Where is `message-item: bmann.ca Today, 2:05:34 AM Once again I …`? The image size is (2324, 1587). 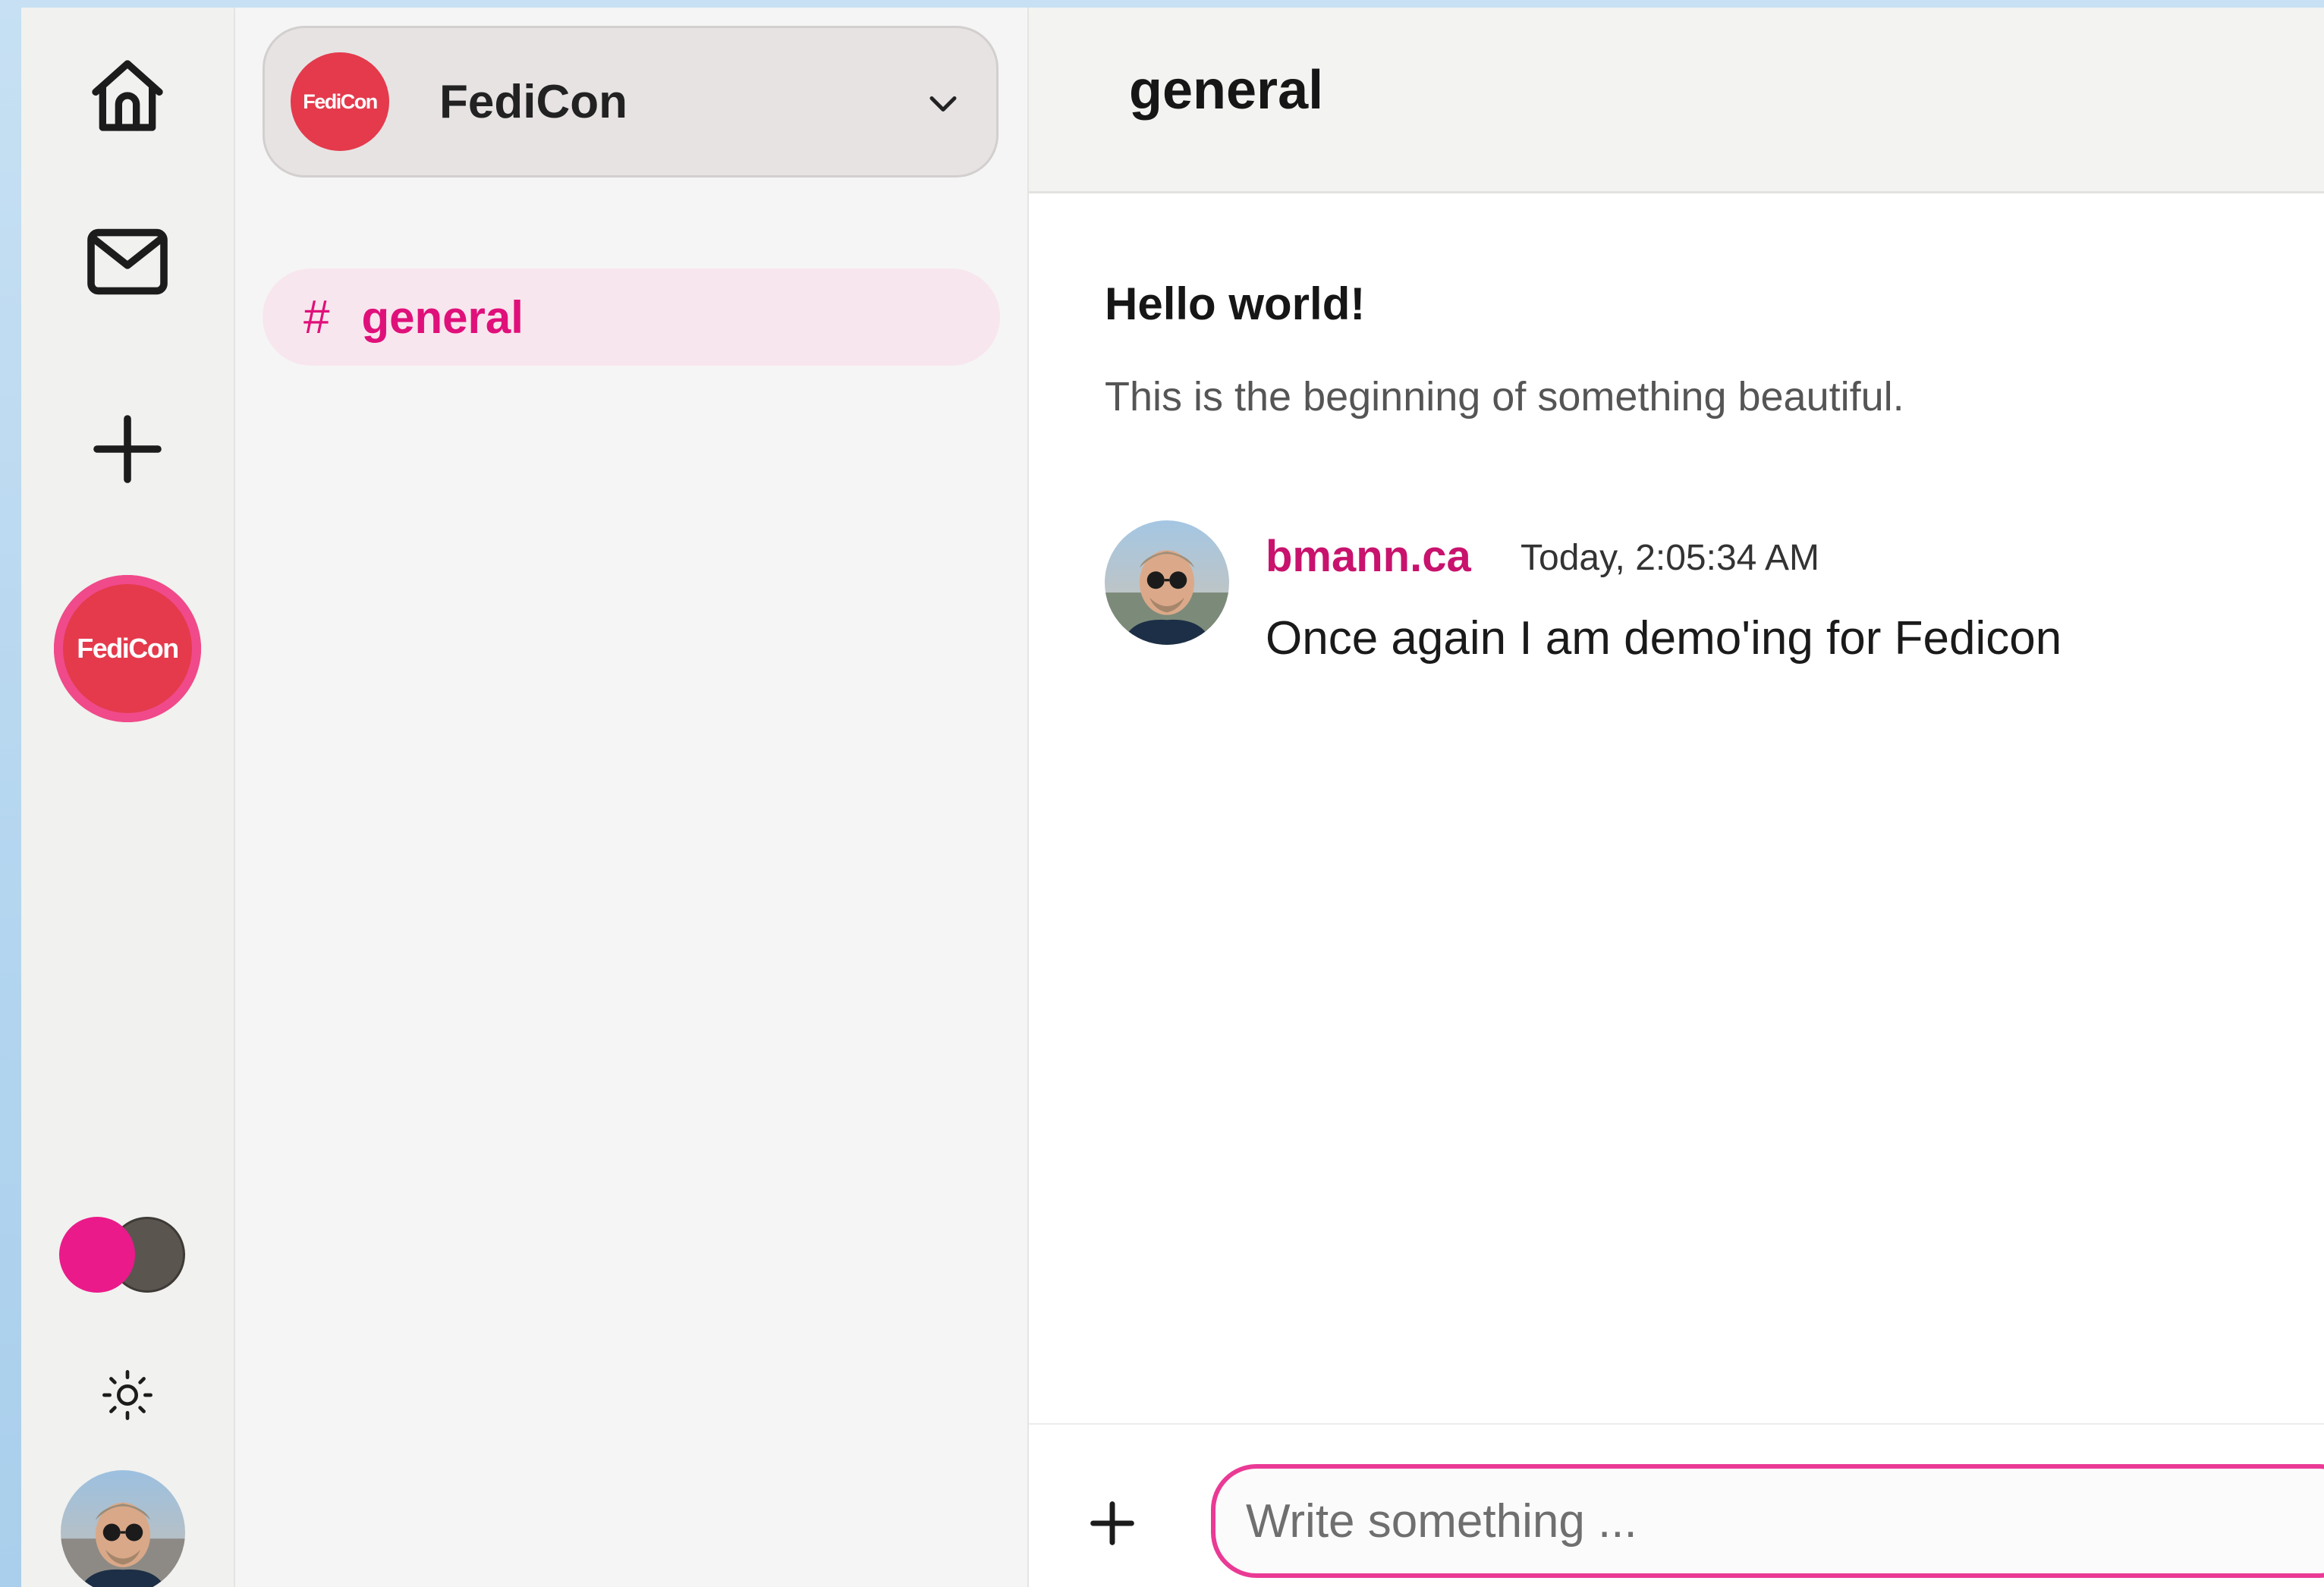
message-item: bmann.ca Today, 2:05:34 AM Once again I … is located at coordinates (1674, 597).